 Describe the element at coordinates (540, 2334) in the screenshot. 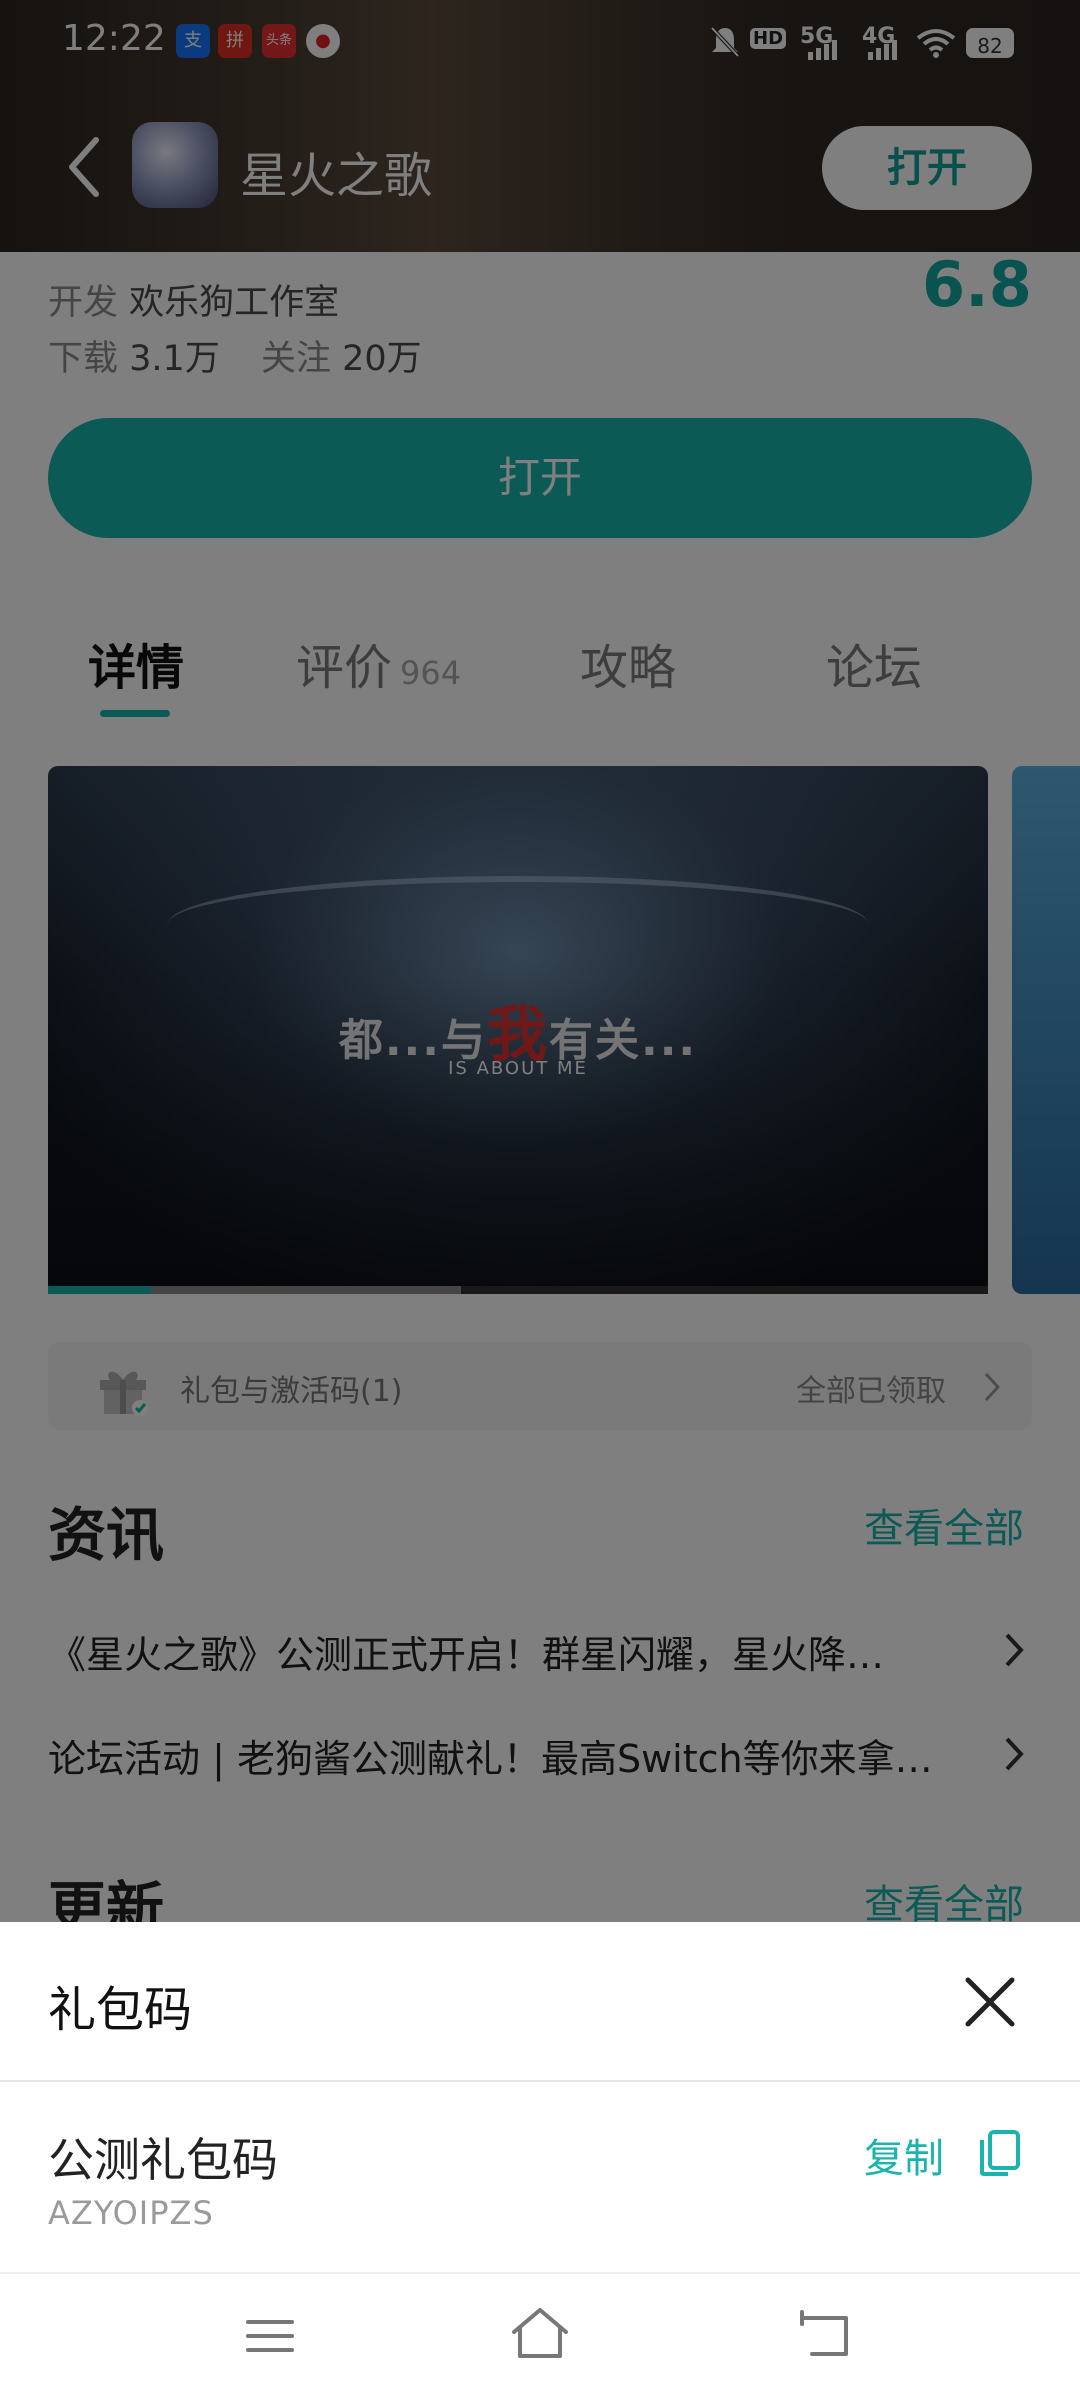

I see `home-icon` at that location.